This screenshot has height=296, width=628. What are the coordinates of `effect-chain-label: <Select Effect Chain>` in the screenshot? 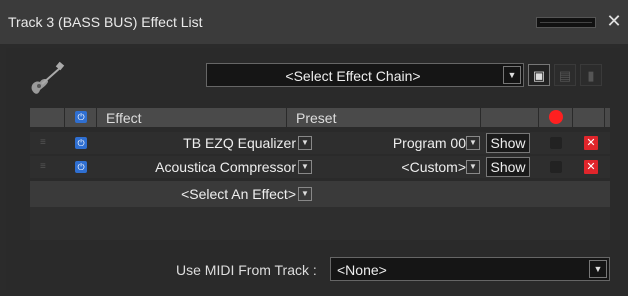 It's located at (353, 76).